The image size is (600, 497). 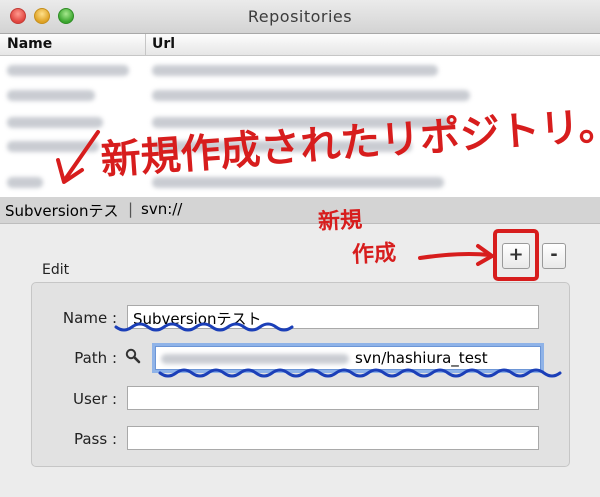 What do you see at coordinates (95, 439) in the screenshot?
I see `pass-label: Pass :` at bounding box center [95, 439].